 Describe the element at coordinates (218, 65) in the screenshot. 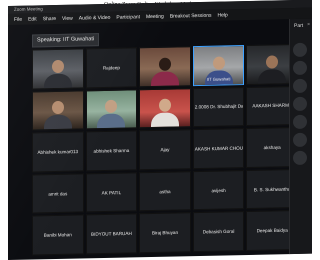

I see `participant-tile-active-speaker: IIT Guwahati` at that location.